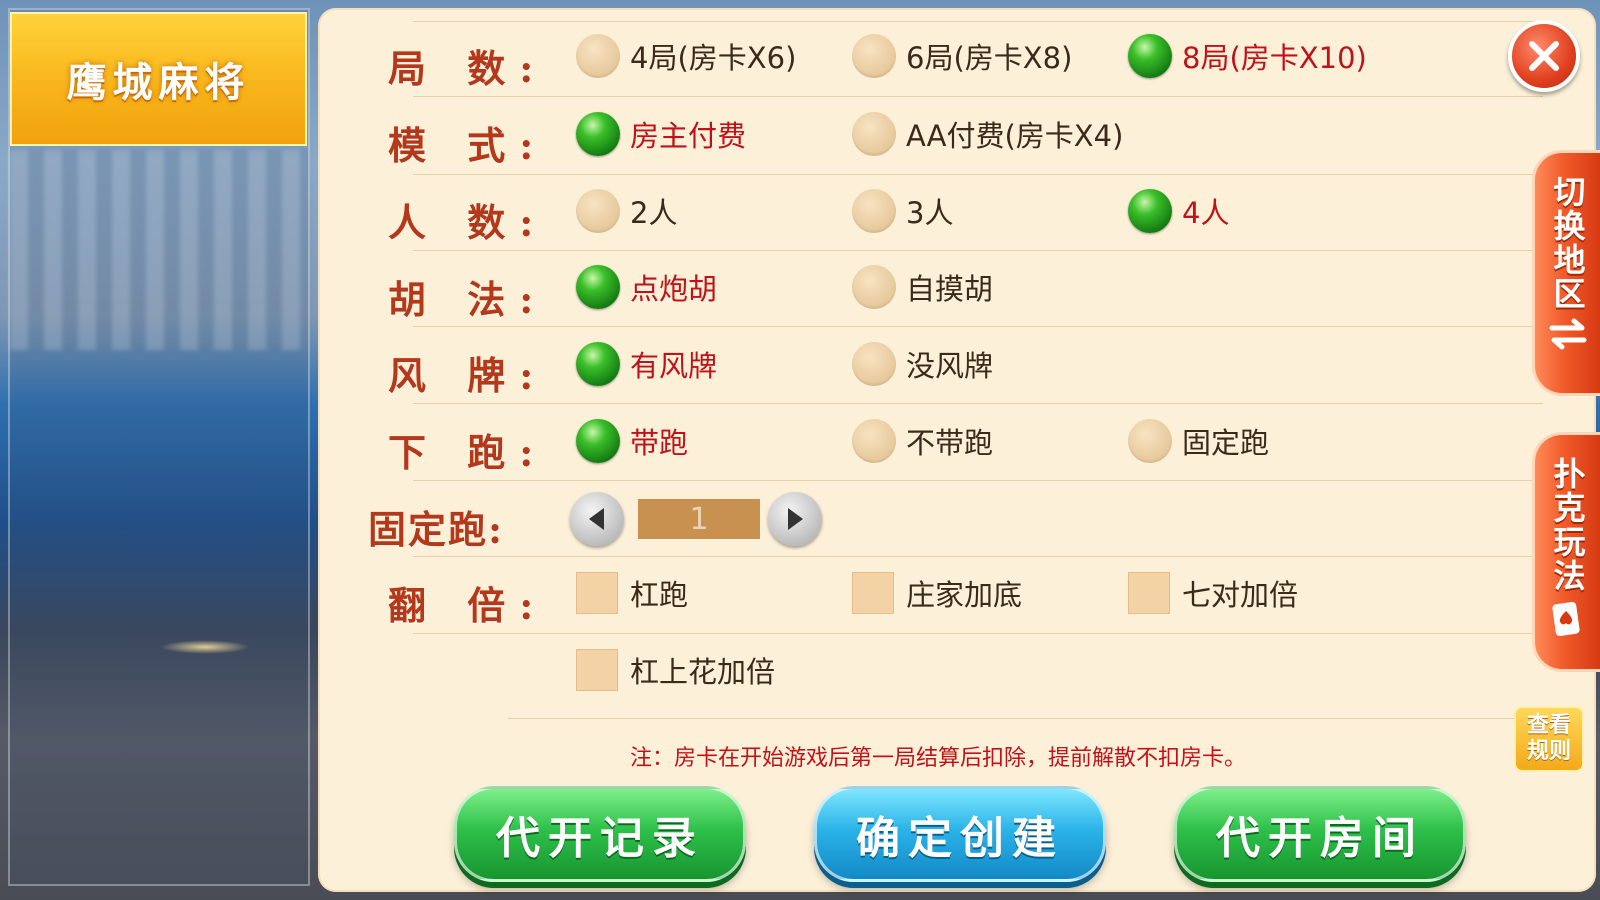 This screenshot has width=1600, height=900. I want to click on multiplier-option-dealer-base: 庄家加底, so click(937, 593).